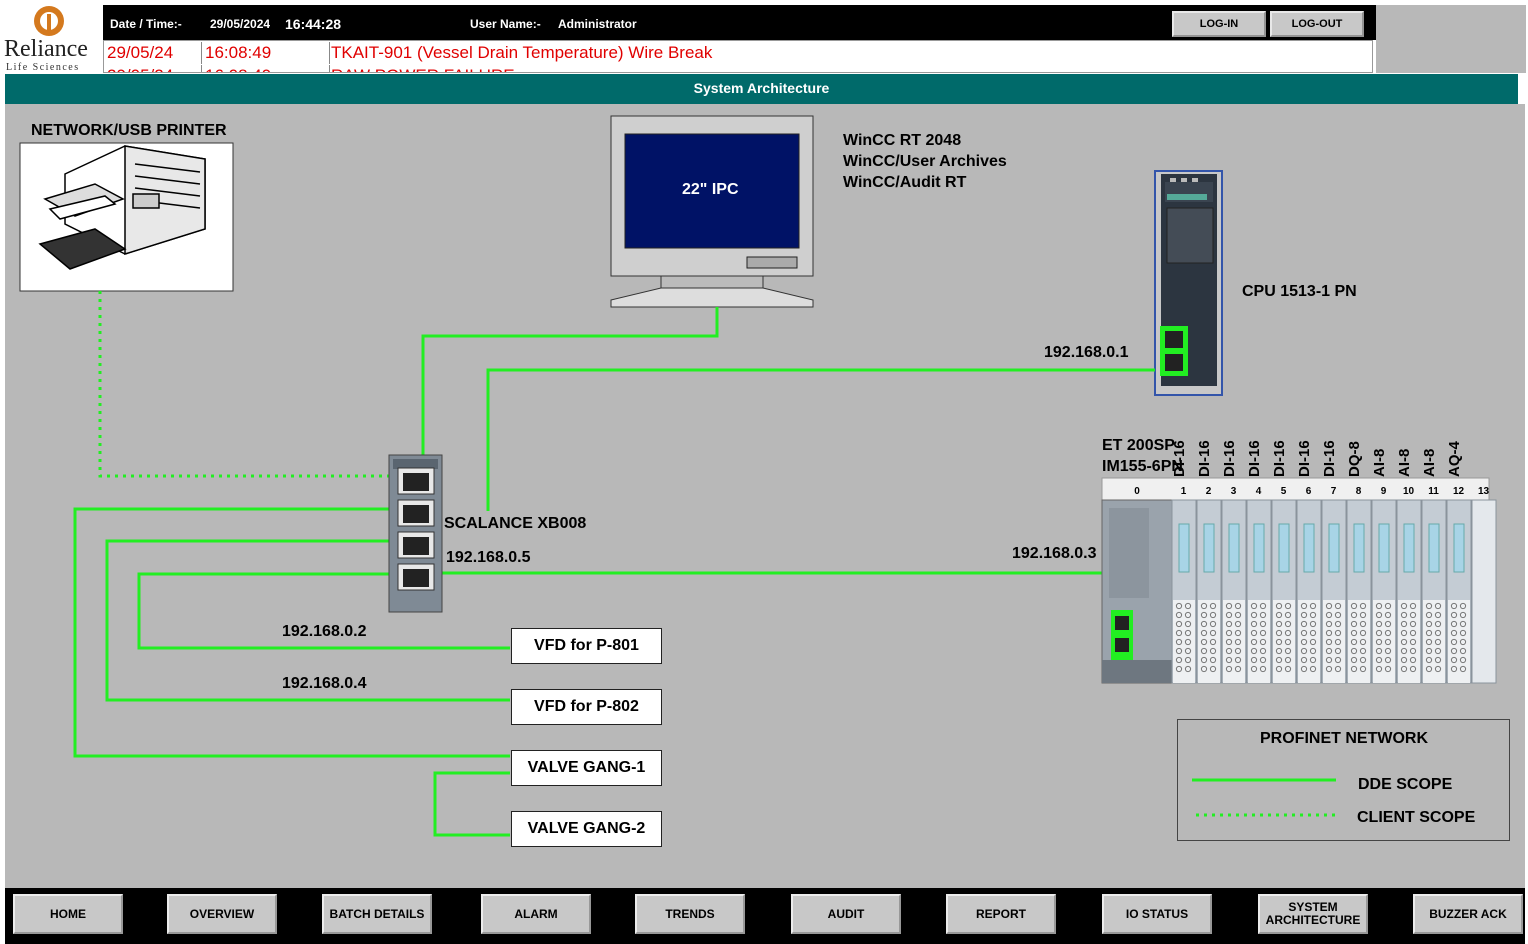 The width and height of the screenshot is (1528, 944). I want to click on rack-slot-number: 11, so click(1433, 491).